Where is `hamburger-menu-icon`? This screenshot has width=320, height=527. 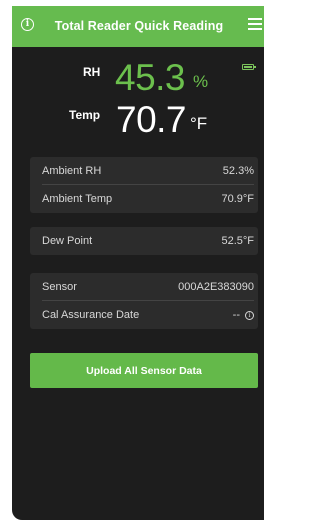 hamburger-menu-icon is located at coordinates (255, 24).